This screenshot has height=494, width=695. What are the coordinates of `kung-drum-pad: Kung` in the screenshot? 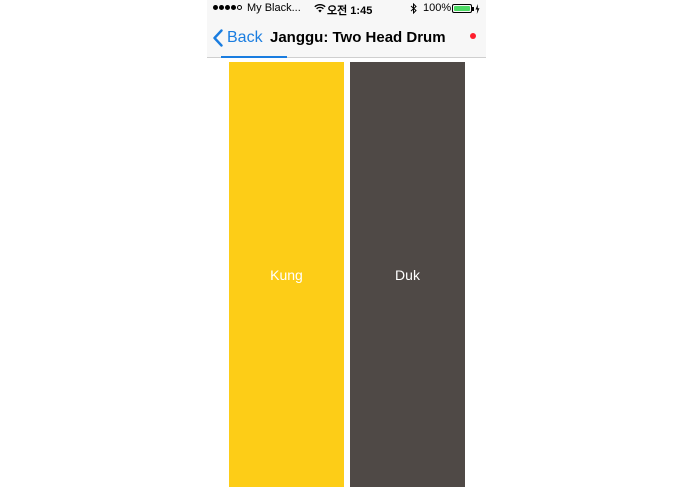 It's located at (286, 274).